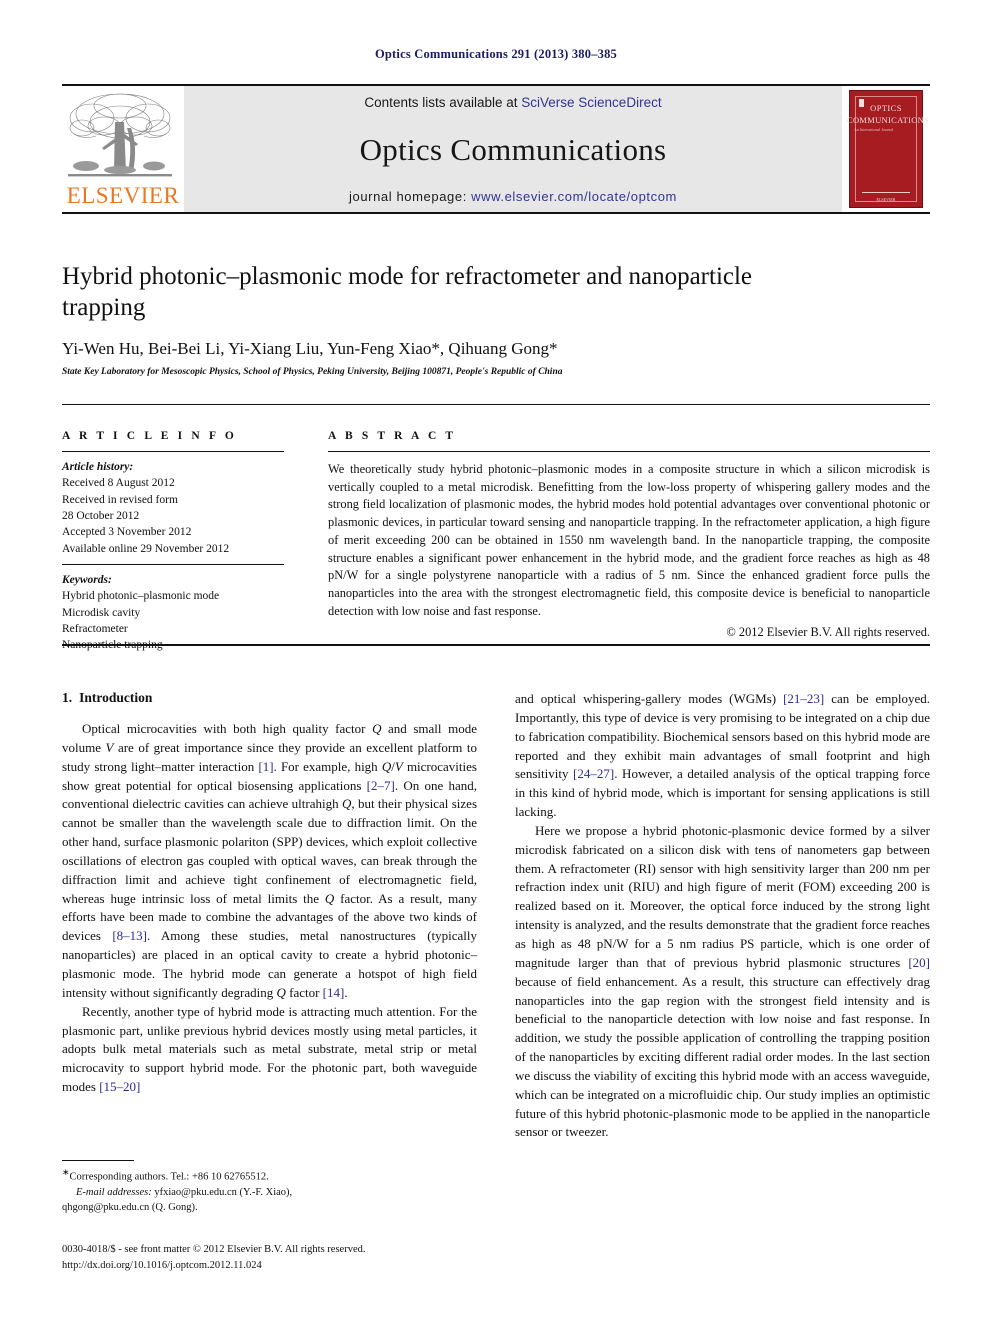 The height and width of the screenshot is (1323, 992). What do you see at coordinates (127, 532) in the screenshot?
I see `history-item: Accepted 3 November 2012` at bounding box center [127, 532].